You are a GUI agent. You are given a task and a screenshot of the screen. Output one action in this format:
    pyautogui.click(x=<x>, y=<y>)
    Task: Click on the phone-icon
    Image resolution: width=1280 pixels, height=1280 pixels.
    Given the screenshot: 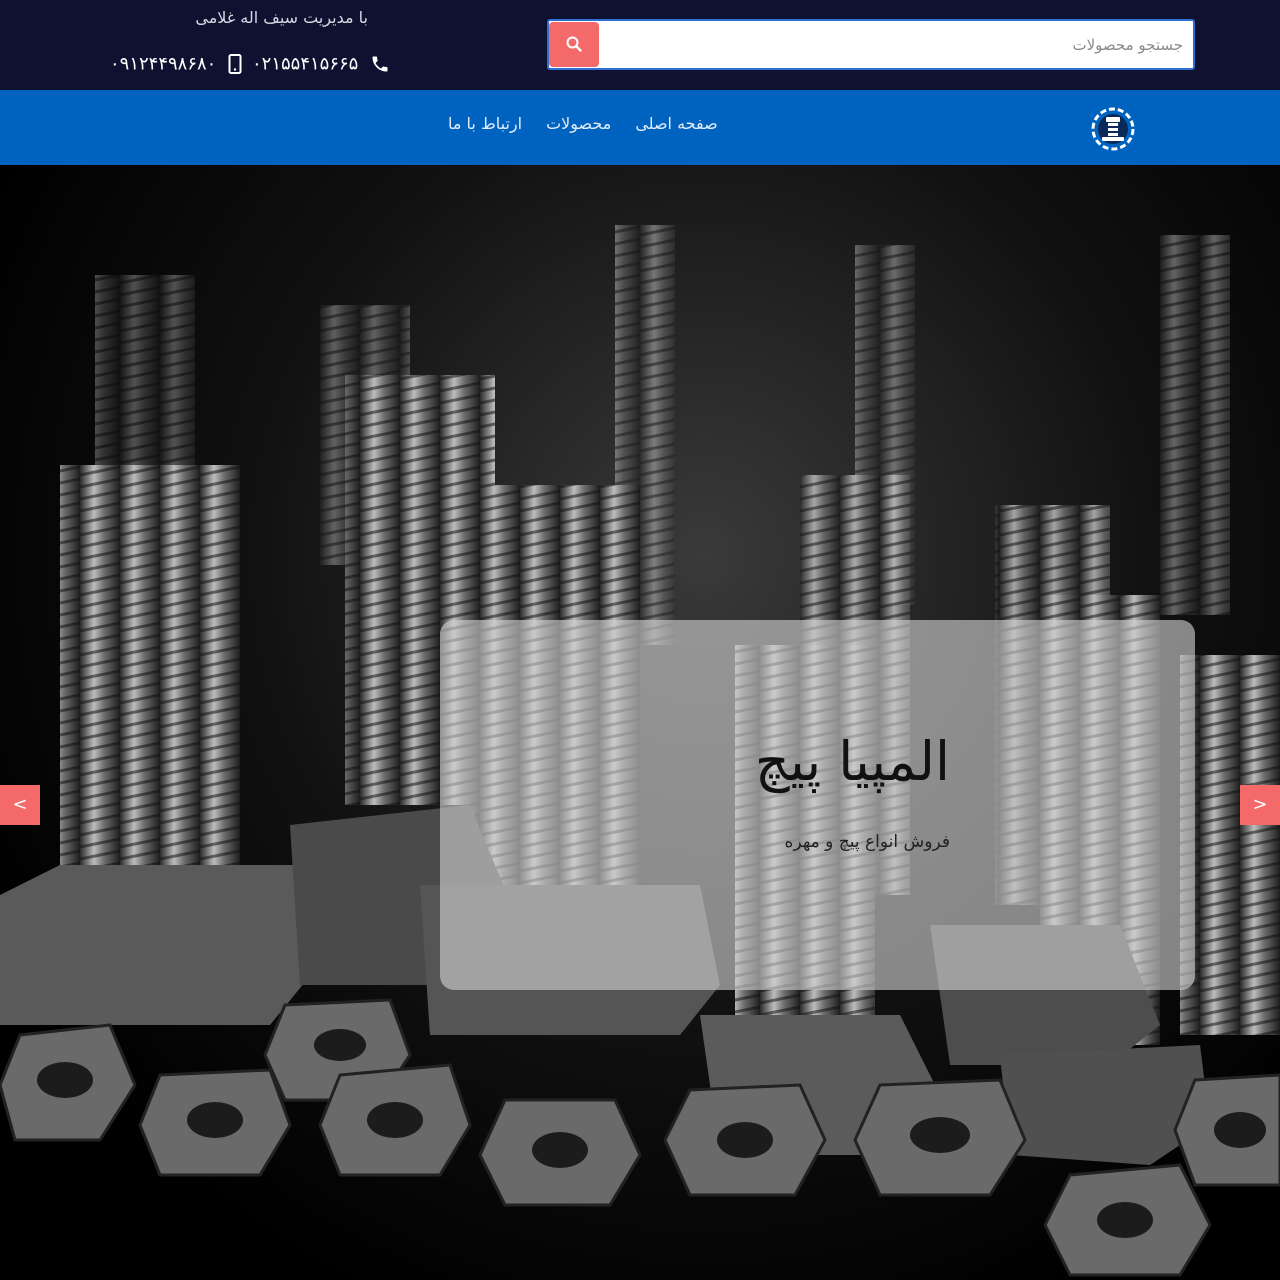 What is the action you would take?
    pyautogui.click(x=380, y=64)
    